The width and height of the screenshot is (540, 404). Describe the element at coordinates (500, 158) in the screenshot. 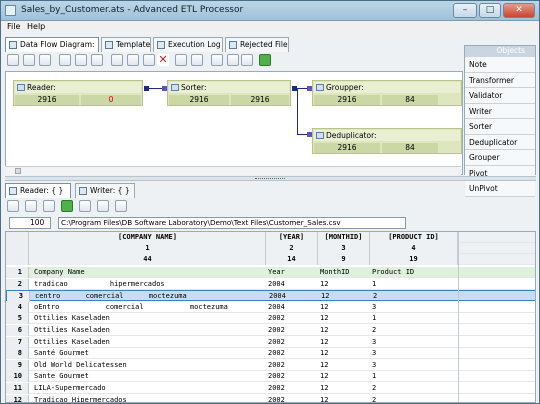

I see `object-grouper: Grouper` at that location.